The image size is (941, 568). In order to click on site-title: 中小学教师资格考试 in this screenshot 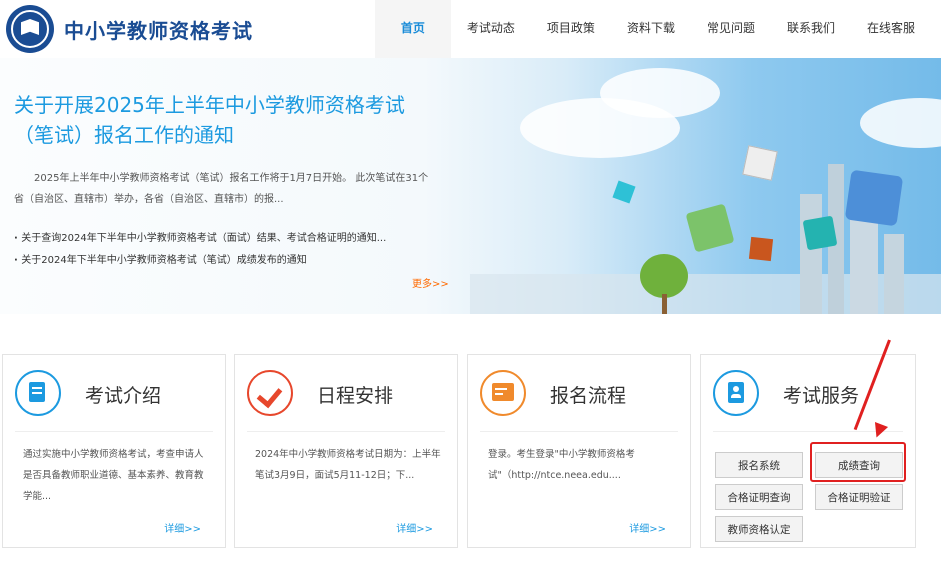, I will do `click(158, 30)`.